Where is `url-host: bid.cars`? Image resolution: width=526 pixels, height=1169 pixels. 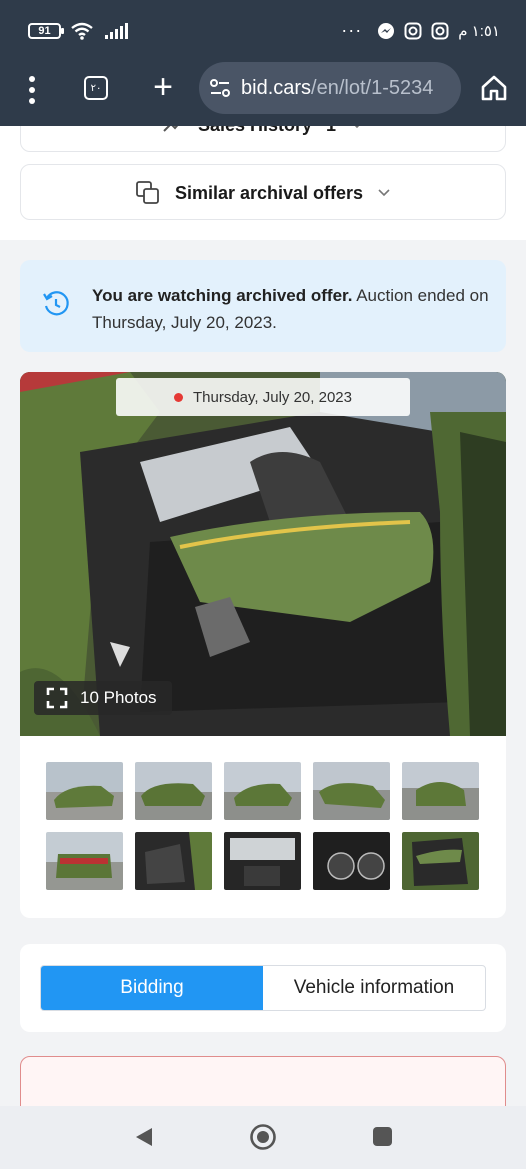 url-host: bid.cars is located at coordinates (276, 87).